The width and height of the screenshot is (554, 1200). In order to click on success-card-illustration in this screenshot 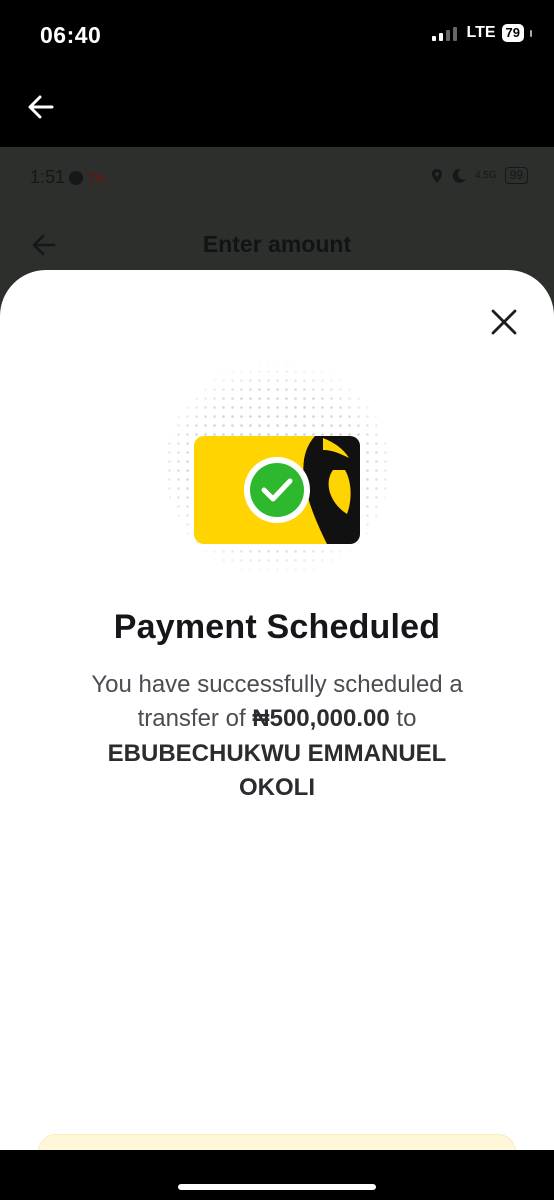, I will do `click(277, 468)`.